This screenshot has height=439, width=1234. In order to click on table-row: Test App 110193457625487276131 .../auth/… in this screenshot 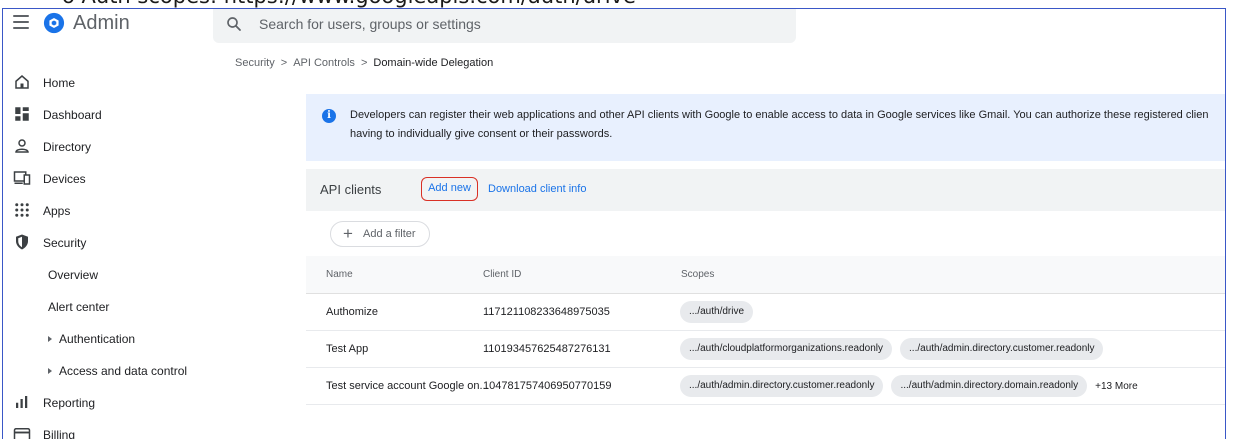, I will do `click(765, 349)`.